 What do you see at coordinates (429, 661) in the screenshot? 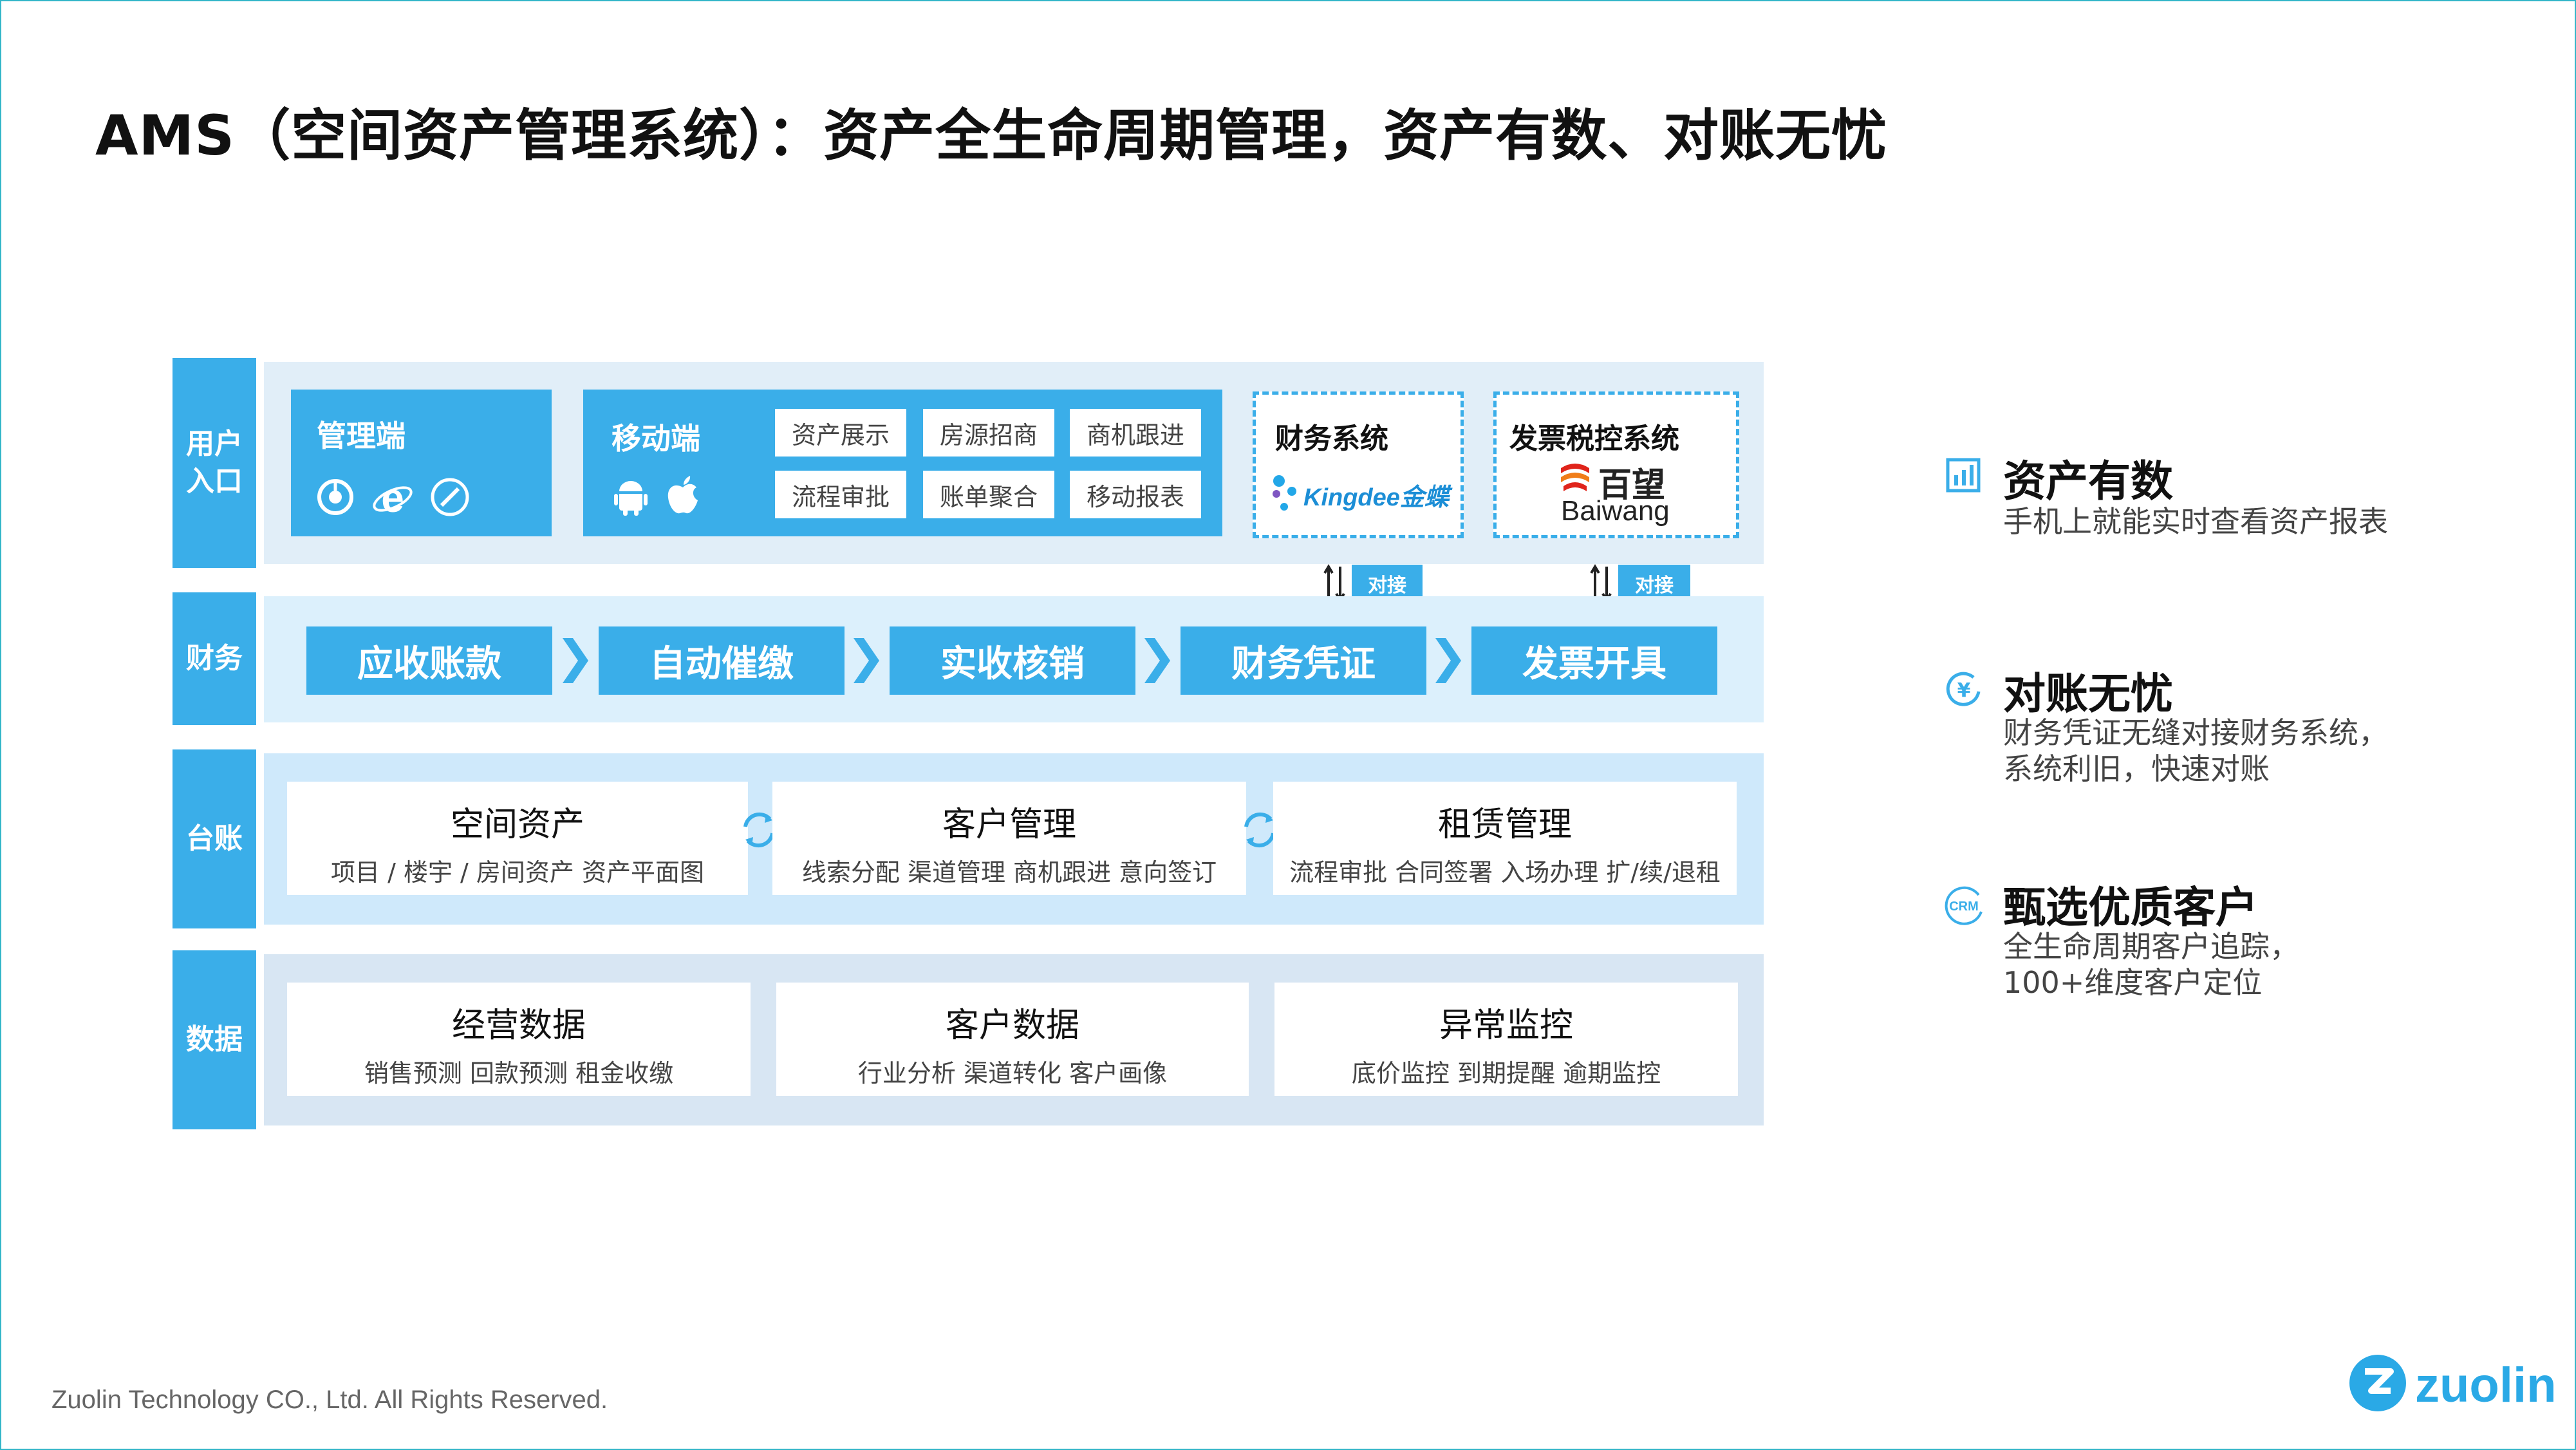
I see `step-accounts-receivable: 应收账款` at bounding box center [429, 661].